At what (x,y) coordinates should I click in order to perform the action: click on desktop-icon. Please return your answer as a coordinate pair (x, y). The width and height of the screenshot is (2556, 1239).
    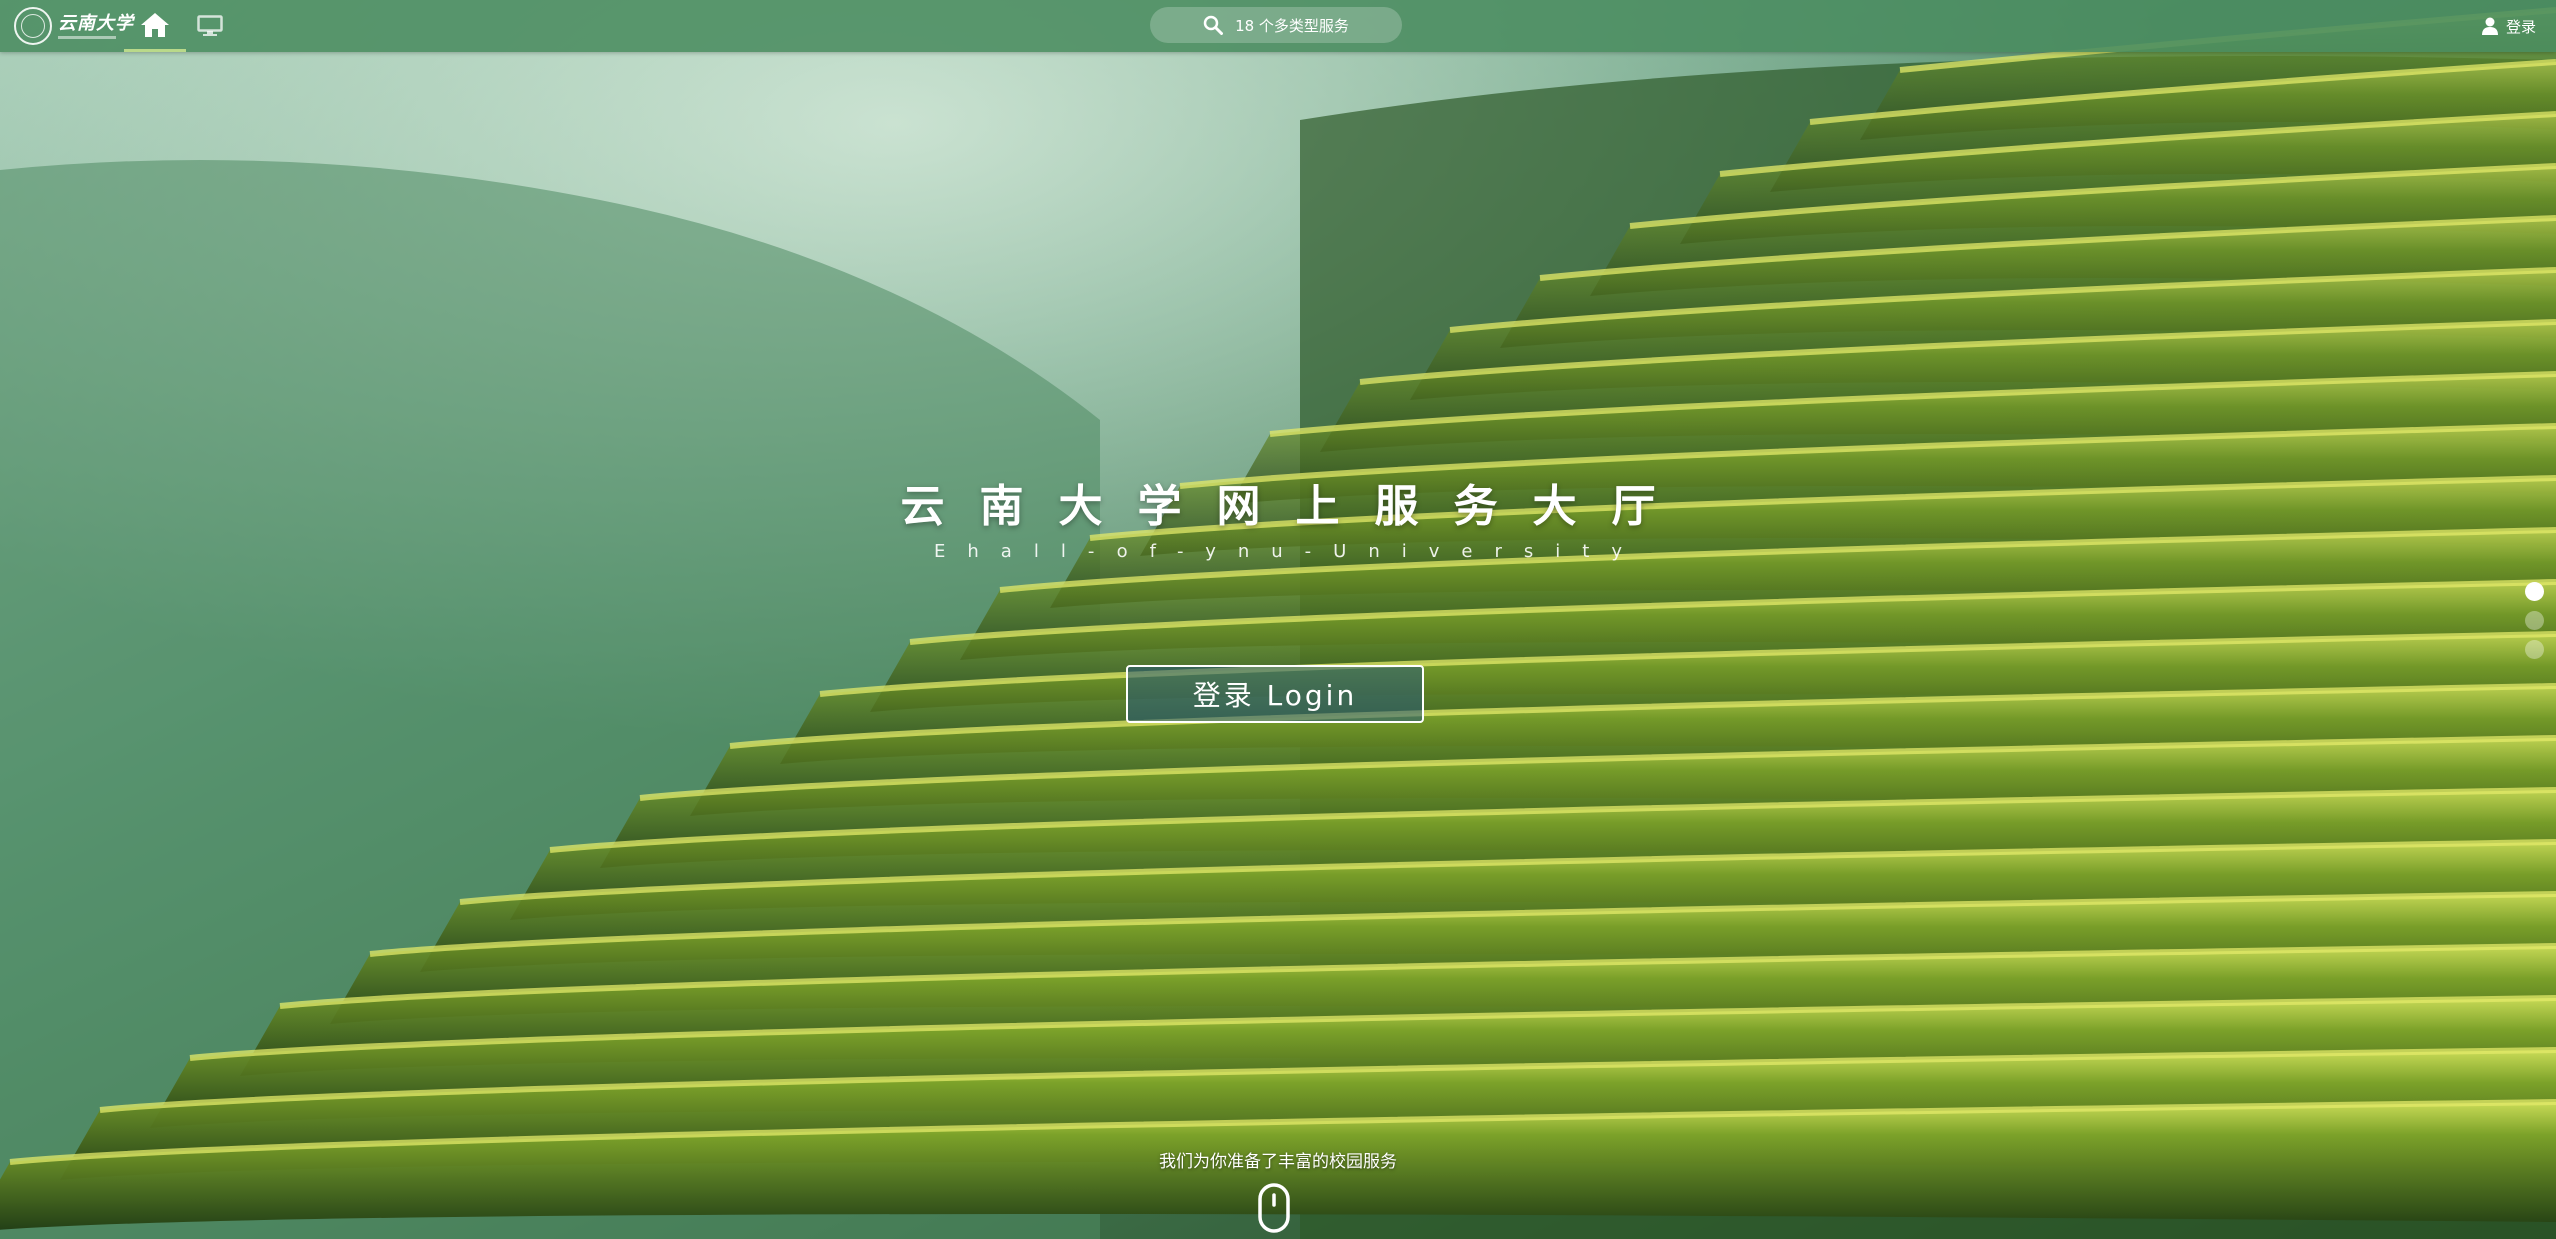
    Looking at the image, I should click on (210, 25).